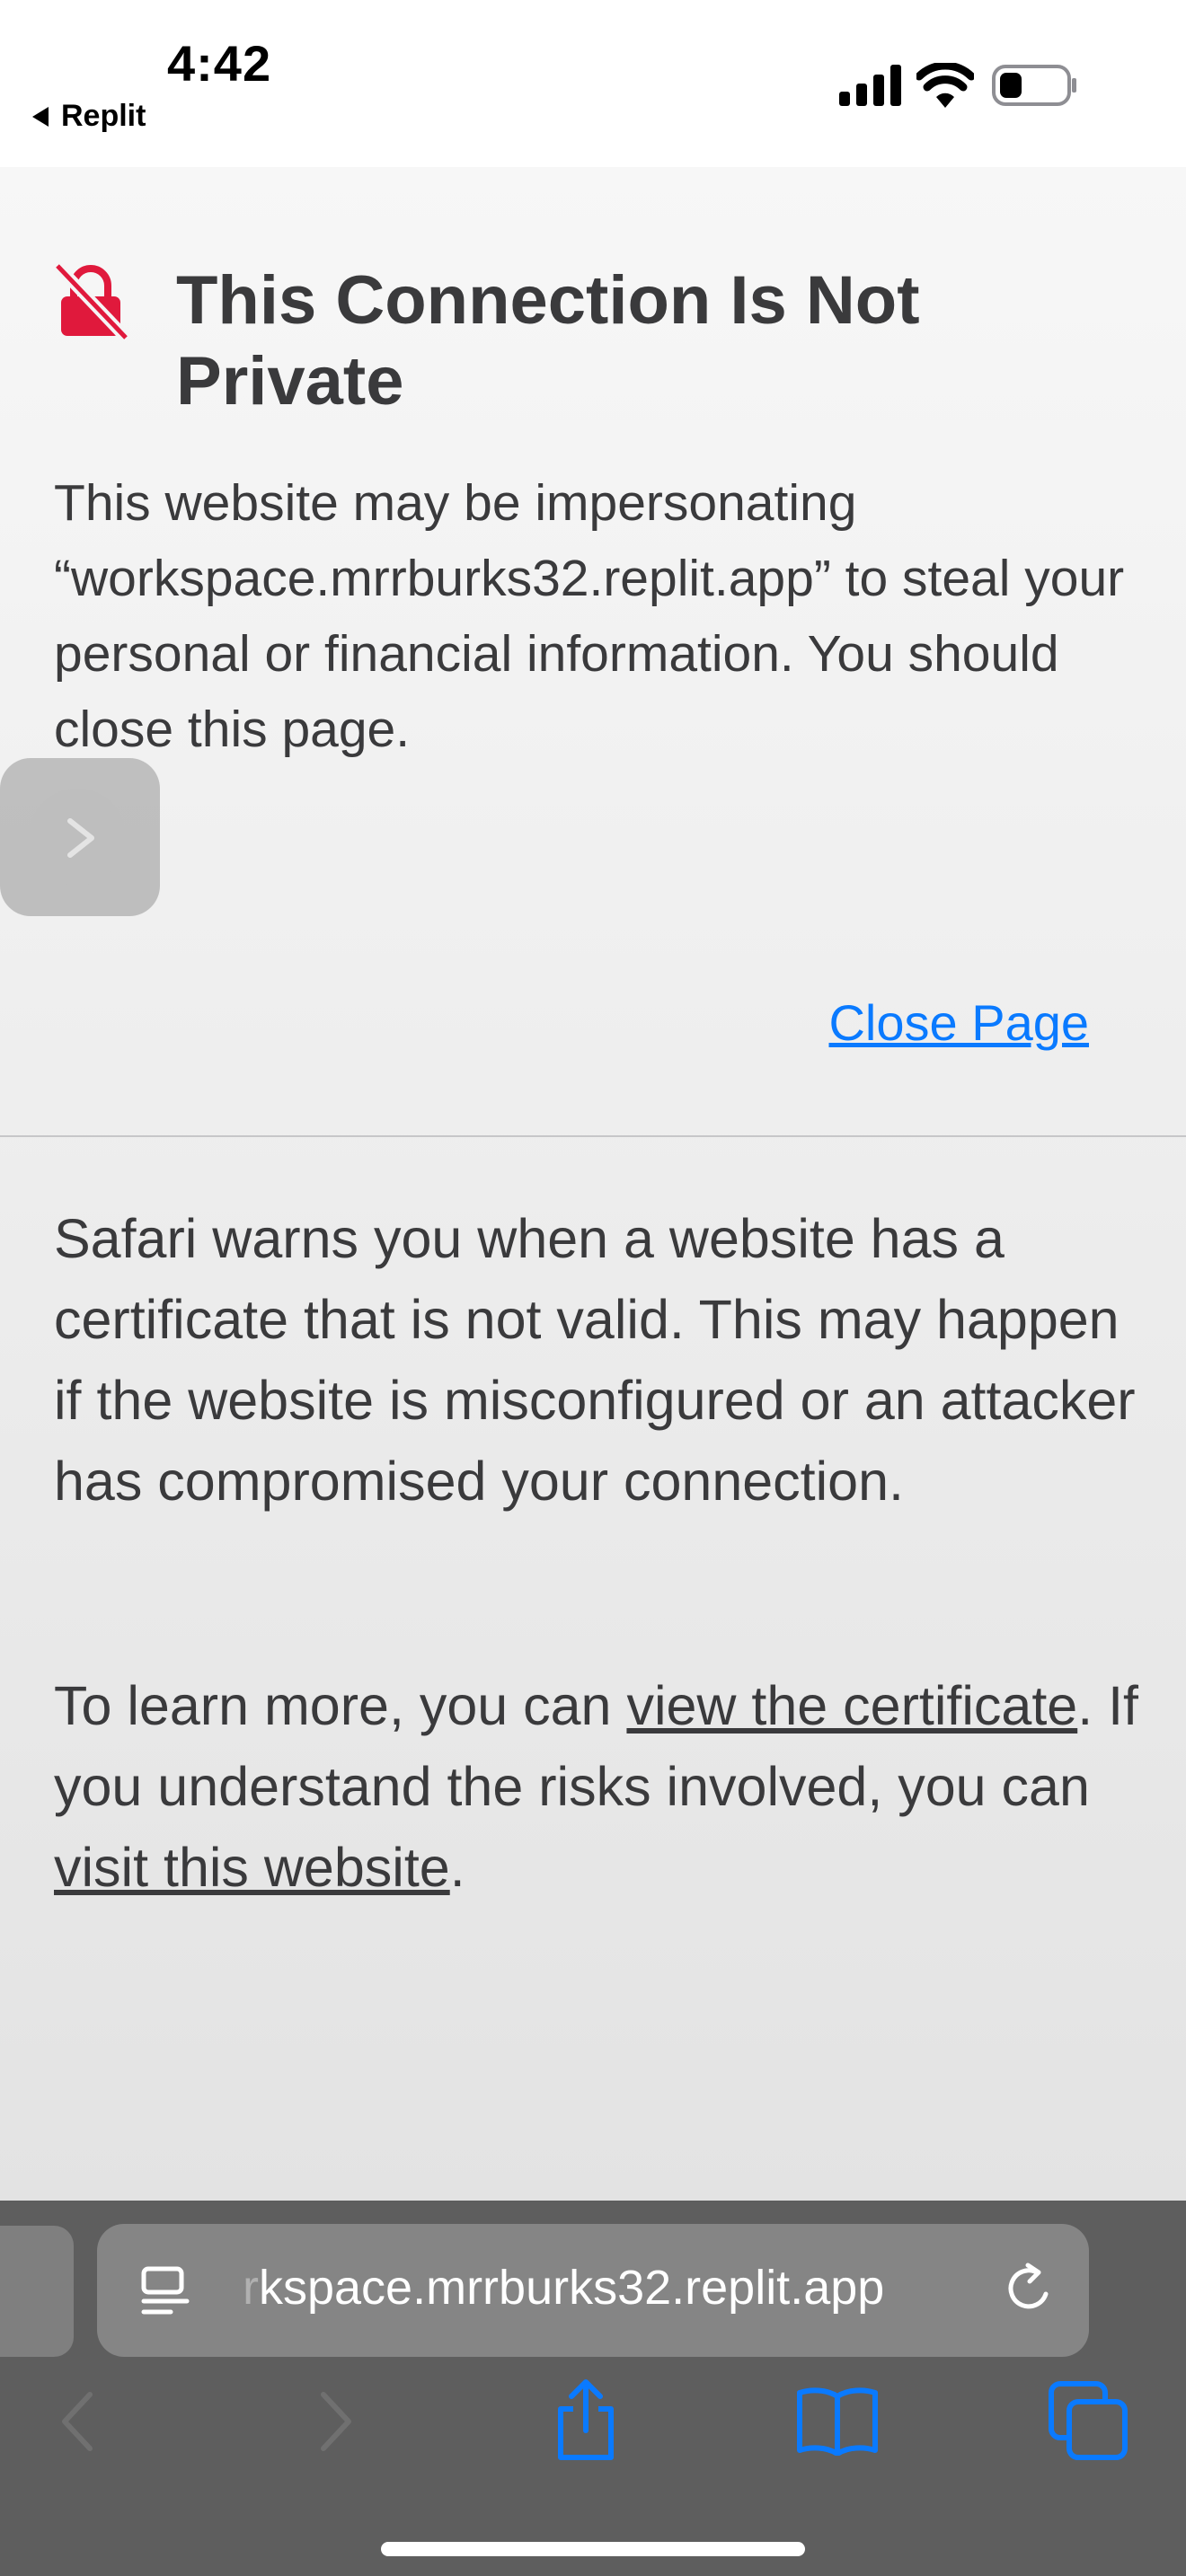 The width and height of the screenshot is (1186, 2576). I want to click on status-bar: 4:42 Replit, so click(593, 83).